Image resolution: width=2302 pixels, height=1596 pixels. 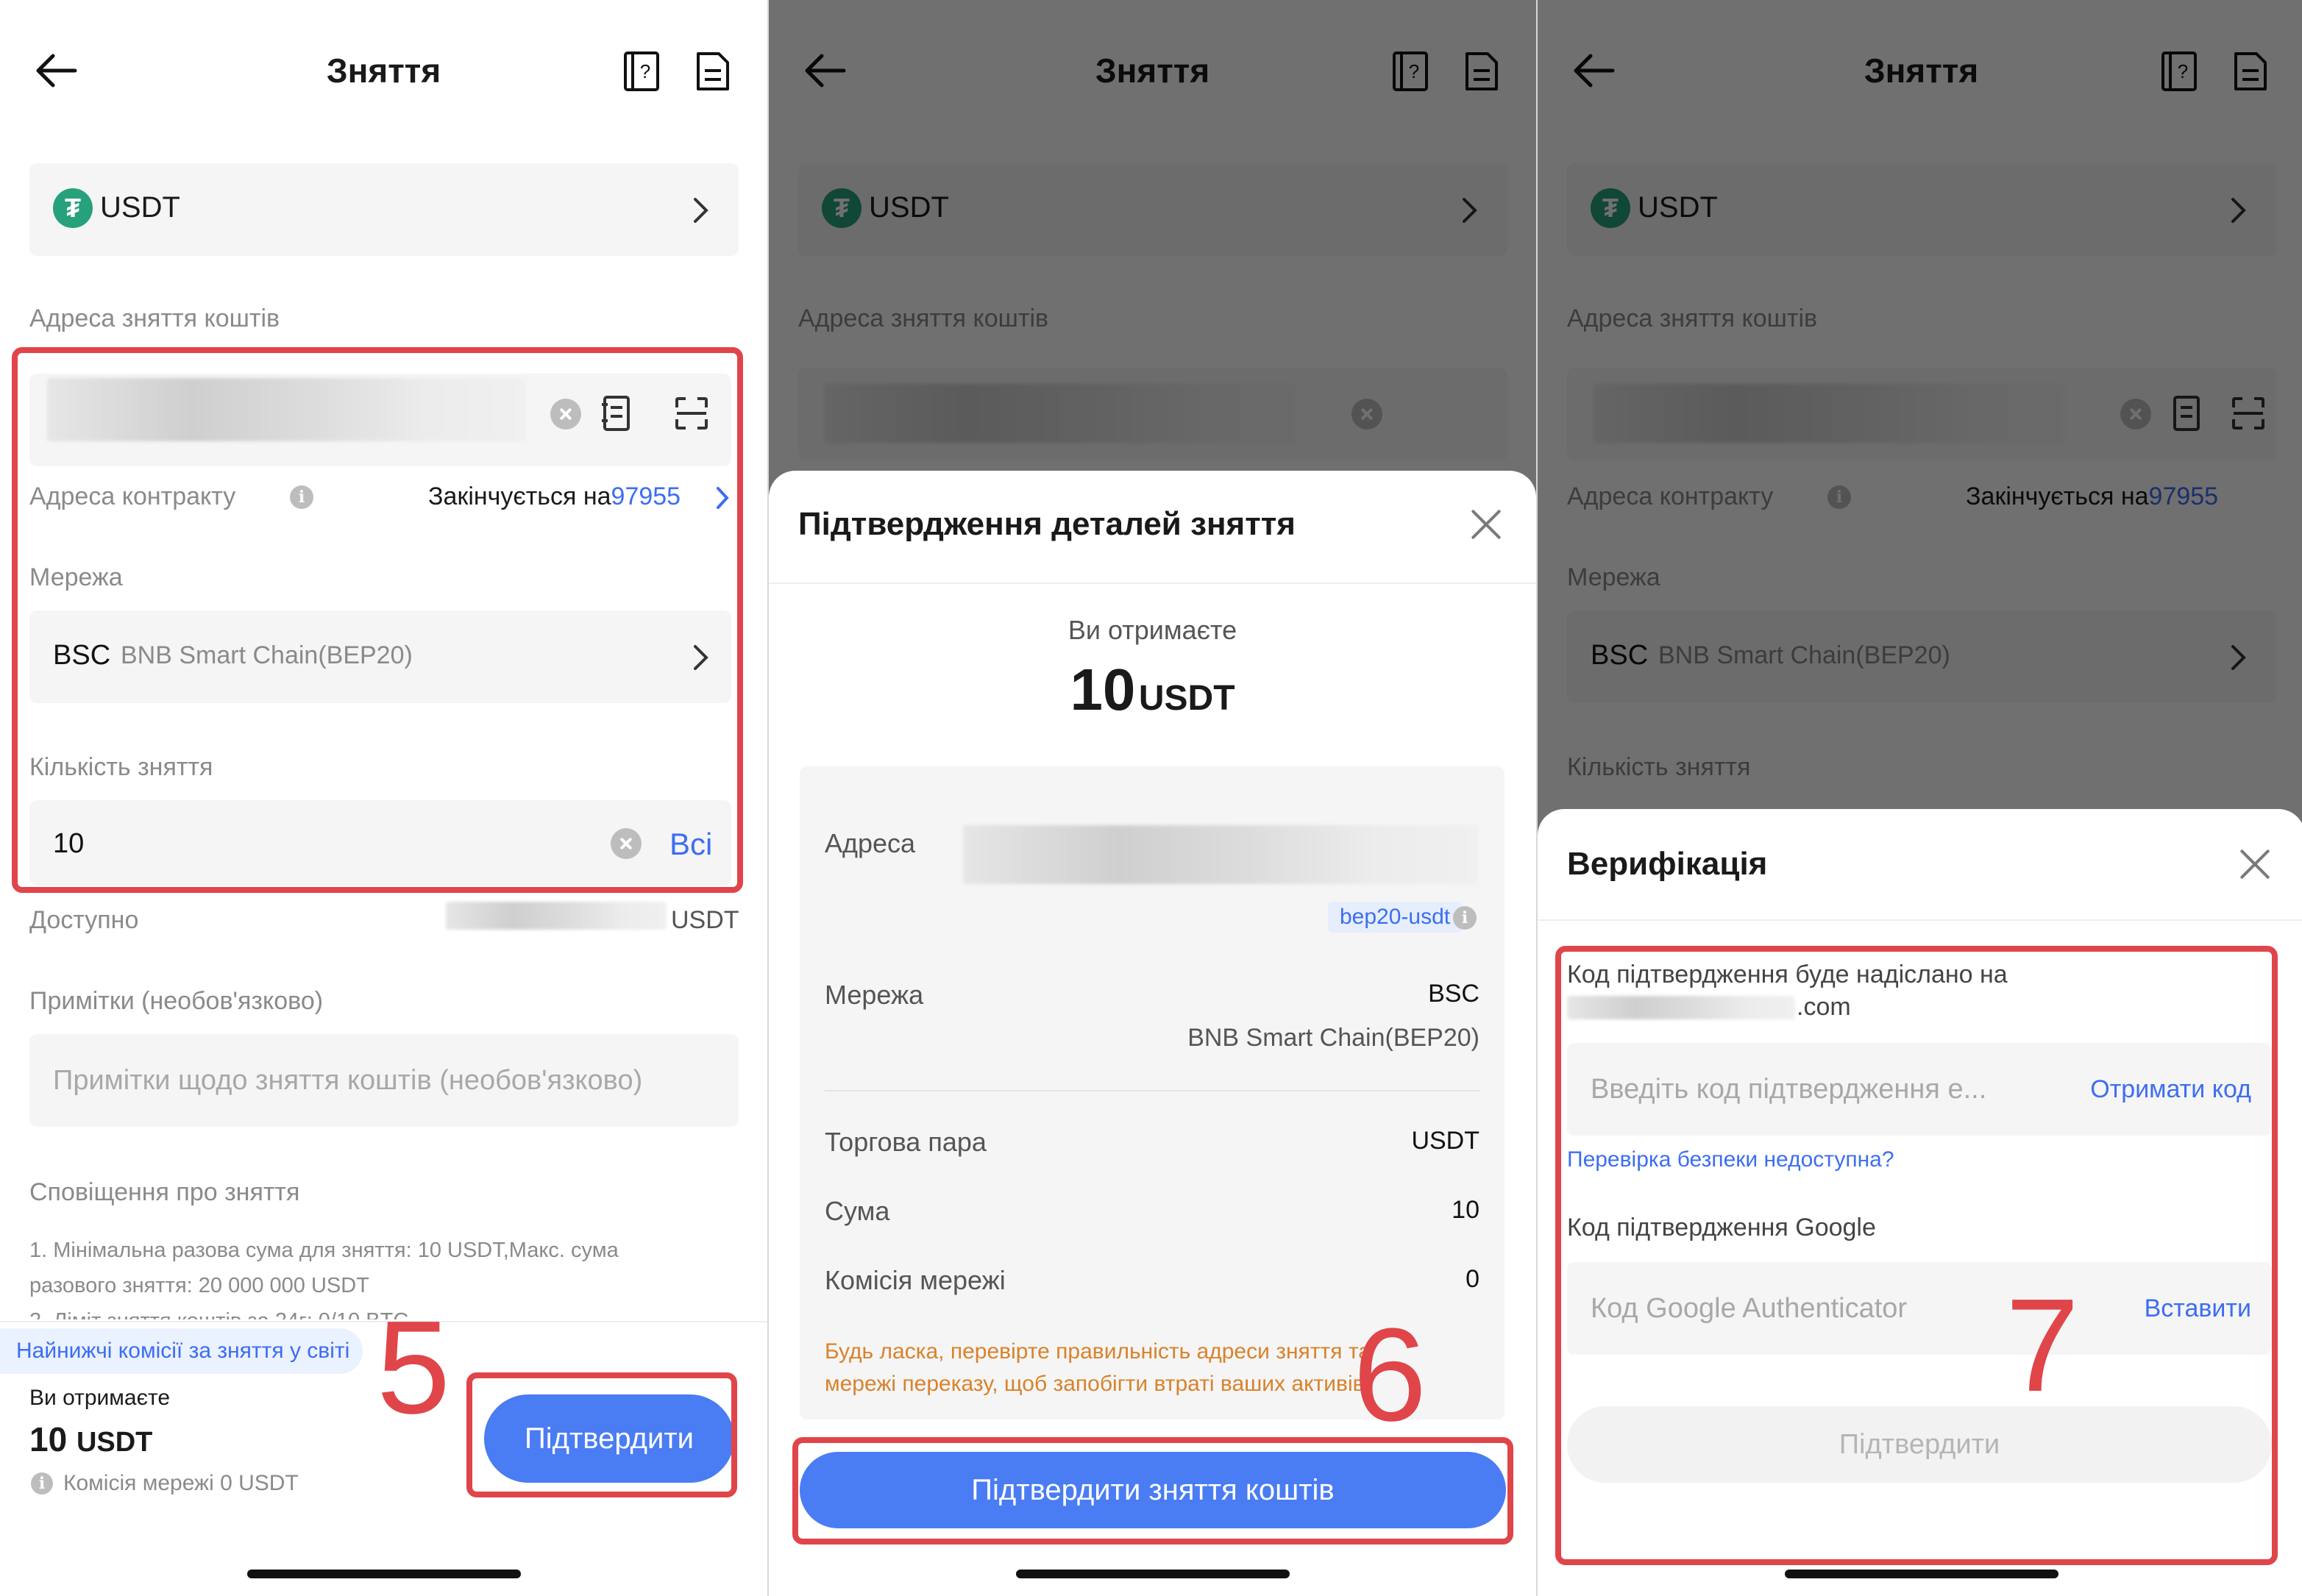 What do you see at coordinates (176, 1001) in the screenshot?
I see `notes-label: Примітки (необов'язково)` at bounding box center [176, 1001].